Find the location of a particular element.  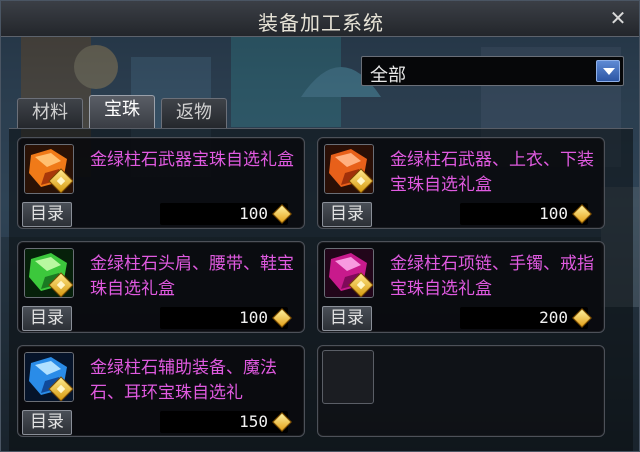

item-card: 金绿柱石项链、手镯、戒指宝珠自选礼盒 目录 200 is located at coordinates (461, 287).